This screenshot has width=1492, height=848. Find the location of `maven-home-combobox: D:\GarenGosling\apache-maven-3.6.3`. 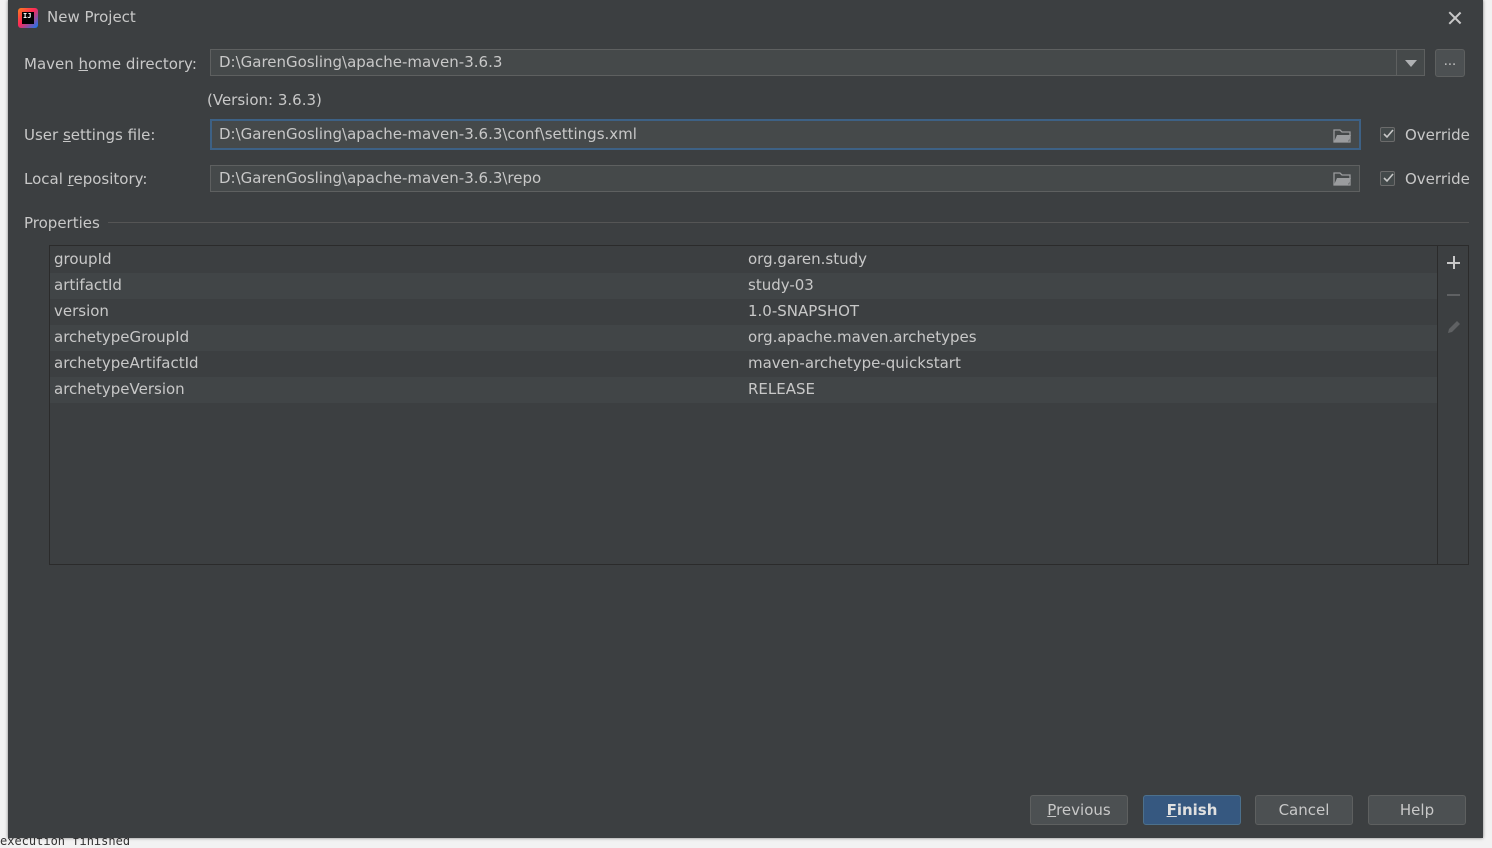

maven-home-combobox: D:\GarenGosling\apache-maven-3.6.3 is located at coordinates (817, 62).